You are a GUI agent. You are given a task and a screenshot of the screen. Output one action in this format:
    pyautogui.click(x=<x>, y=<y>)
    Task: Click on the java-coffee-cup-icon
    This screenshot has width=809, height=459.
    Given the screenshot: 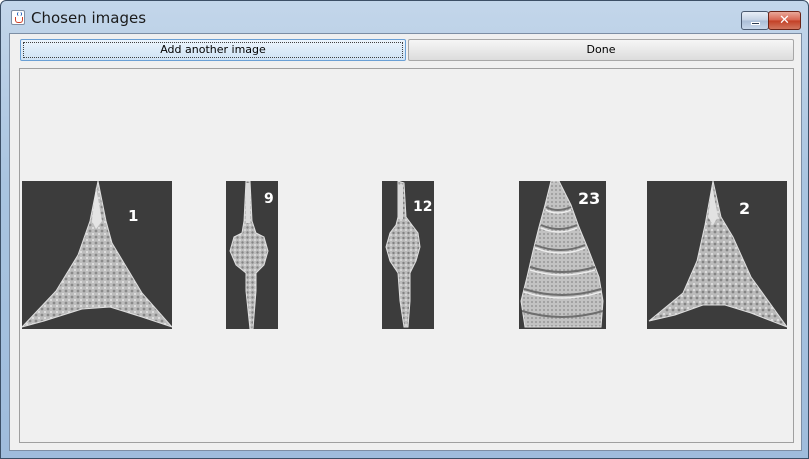 What is the action you would take?
    pyautogui.click(x=18, y=17)
    